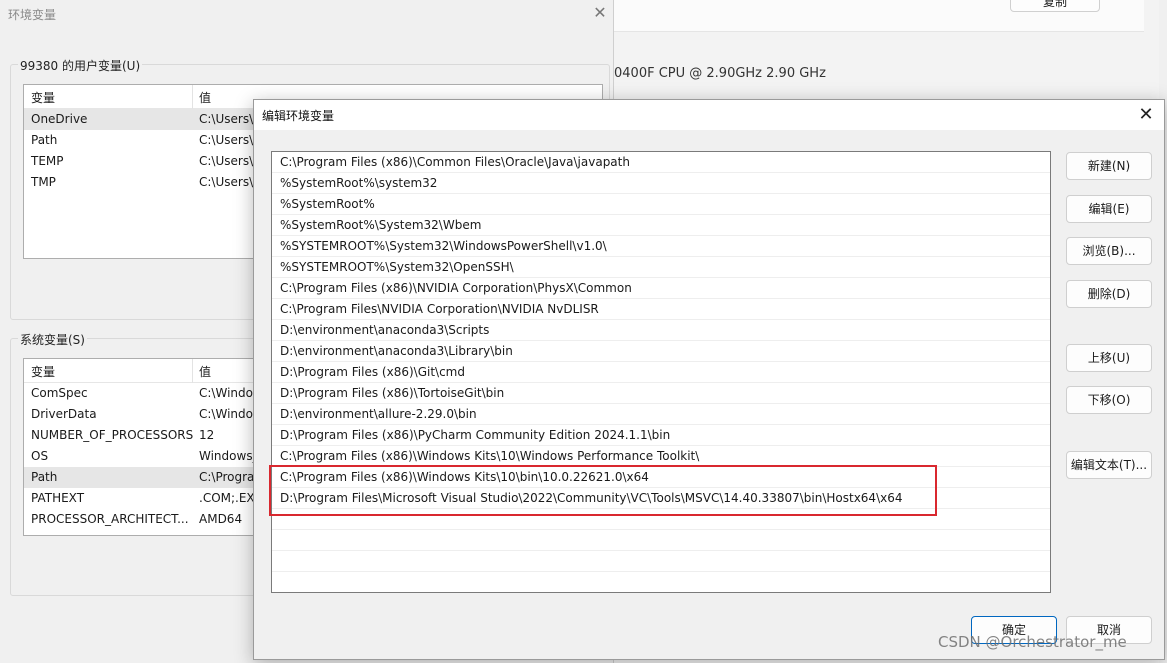  Describe the element at coordinates (1055, 6) in the screenshot. I see `copy-button: 复制` at that location.